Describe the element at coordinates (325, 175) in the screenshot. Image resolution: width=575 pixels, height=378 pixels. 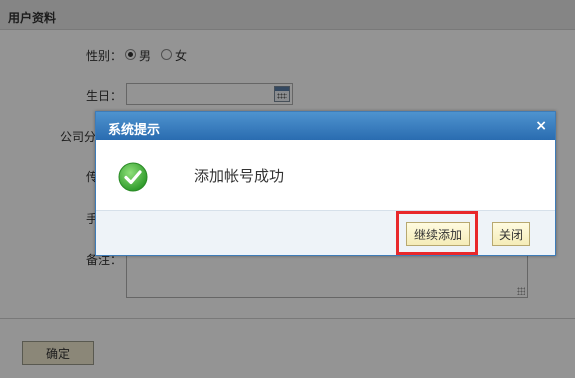
I see `dialog-body: 添加帐号成功` at that location.